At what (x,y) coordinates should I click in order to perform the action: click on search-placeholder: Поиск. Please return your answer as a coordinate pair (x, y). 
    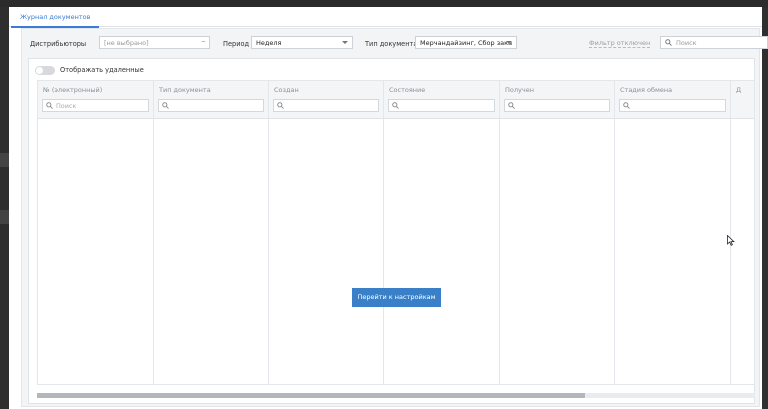
    Looking at the image, I should click on (686, 43).